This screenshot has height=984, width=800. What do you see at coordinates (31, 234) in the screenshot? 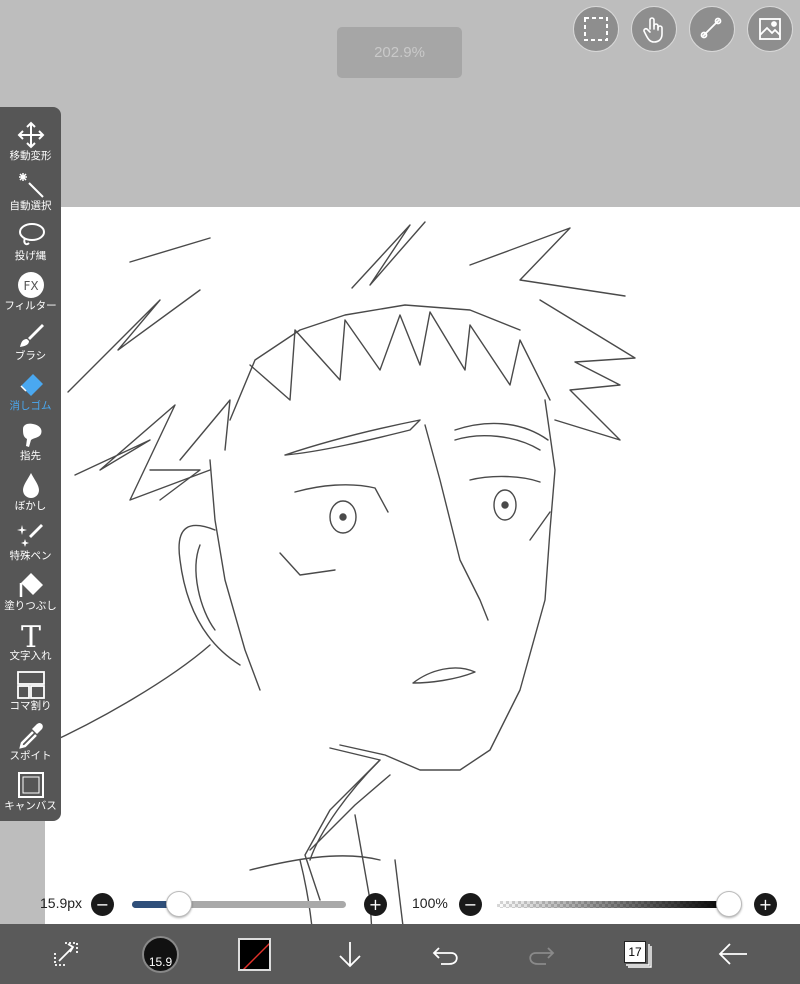
I see `lasso-icon` at bounding box center [31, 234].